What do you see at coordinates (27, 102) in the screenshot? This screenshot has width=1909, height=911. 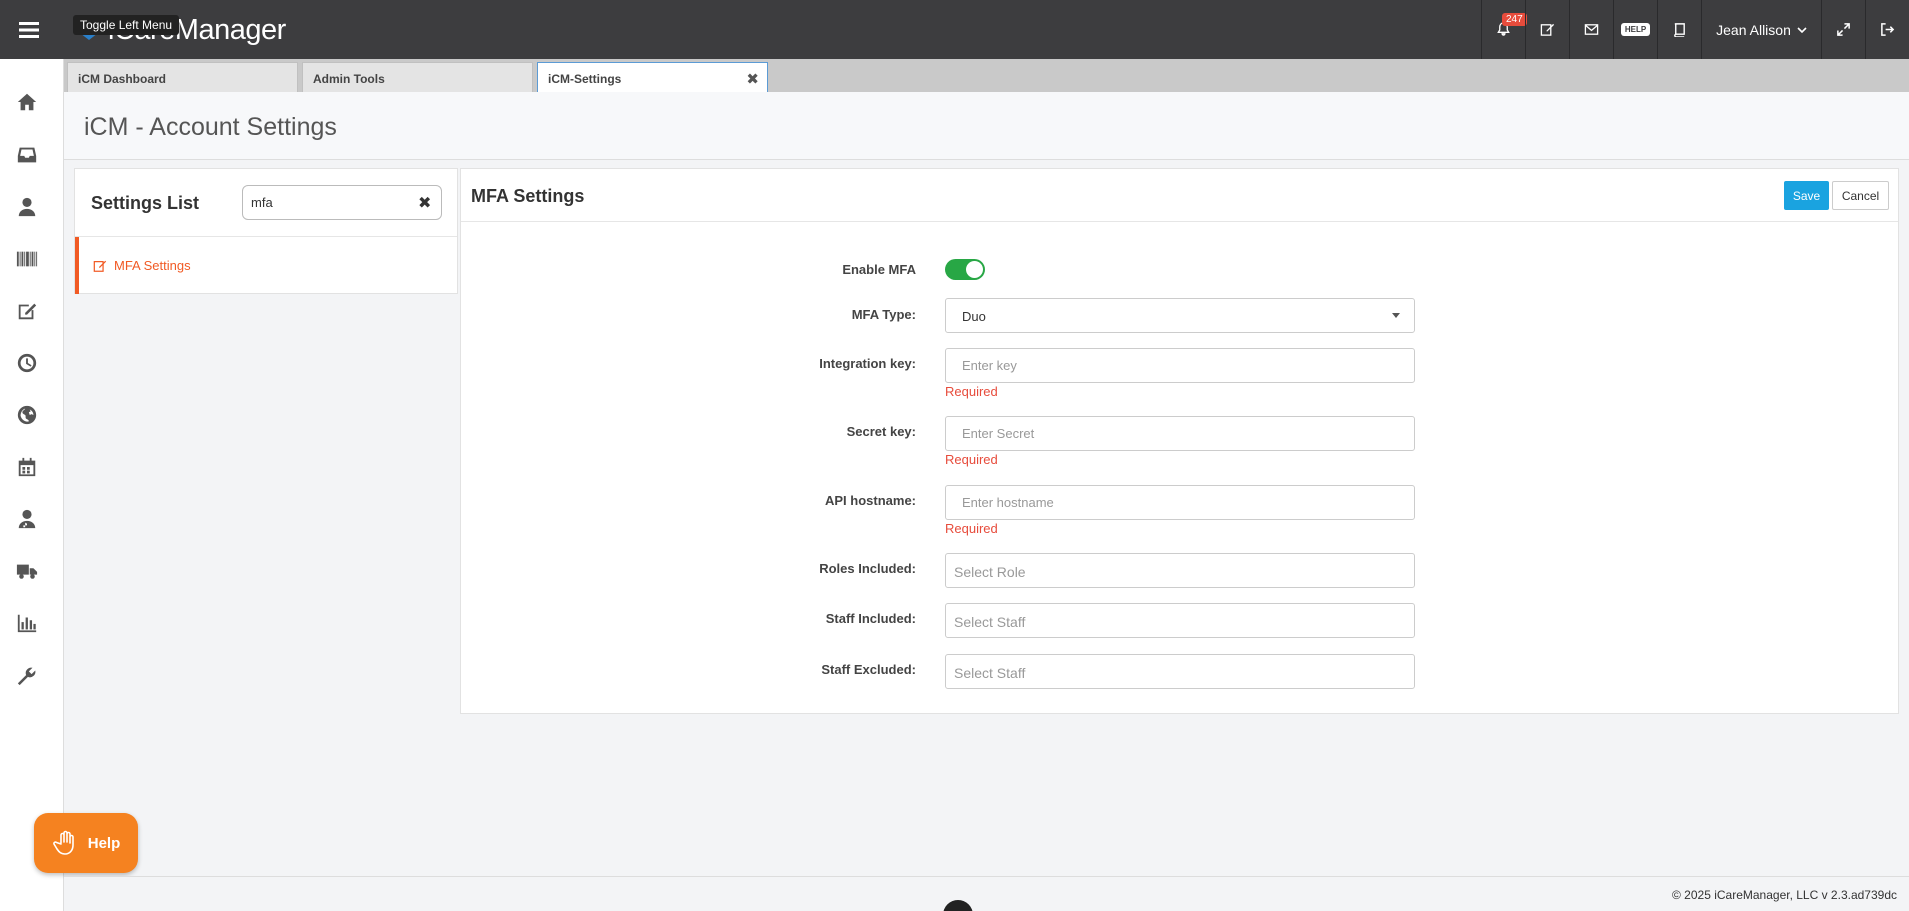 I see `home-icon` at bounding box center [27, 102].